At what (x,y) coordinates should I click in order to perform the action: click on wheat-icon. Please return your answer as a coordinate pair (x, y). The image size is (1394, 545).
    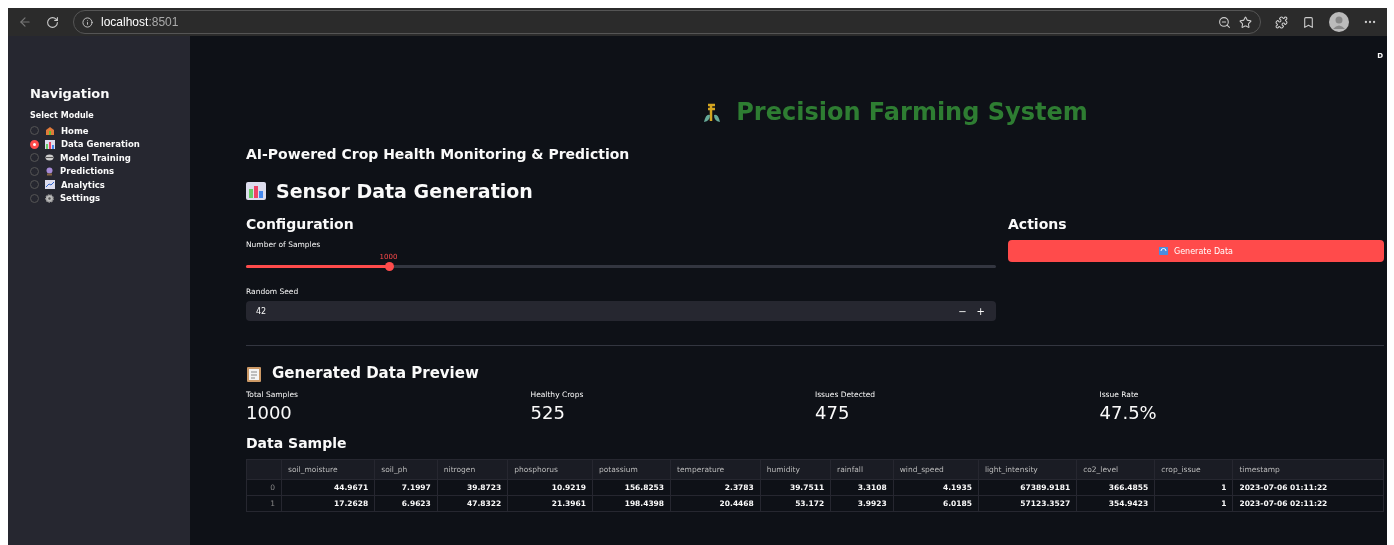
    Looking at the image, I should click on (712, 112).